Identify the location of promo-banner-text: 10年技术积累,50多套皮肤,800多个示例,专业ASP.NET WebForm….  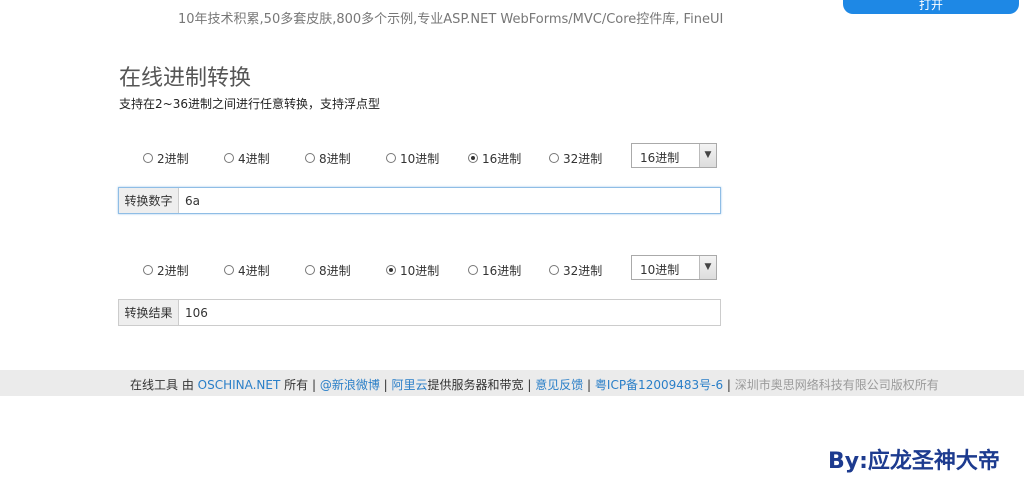
(450, 17).